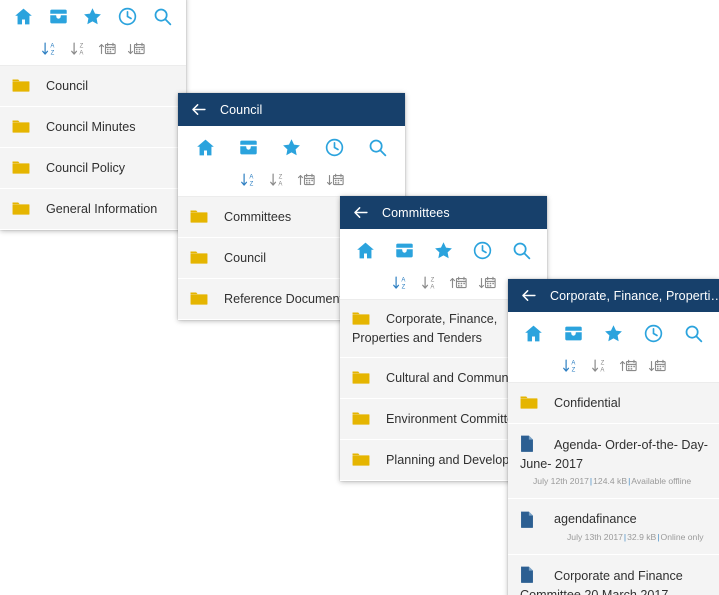 Image resolution: width=719 pixels, height=595 pixels. Describe the element at coordinates (93, 168) in the screenshot. I see `folder-row: Council Policy` at that location.